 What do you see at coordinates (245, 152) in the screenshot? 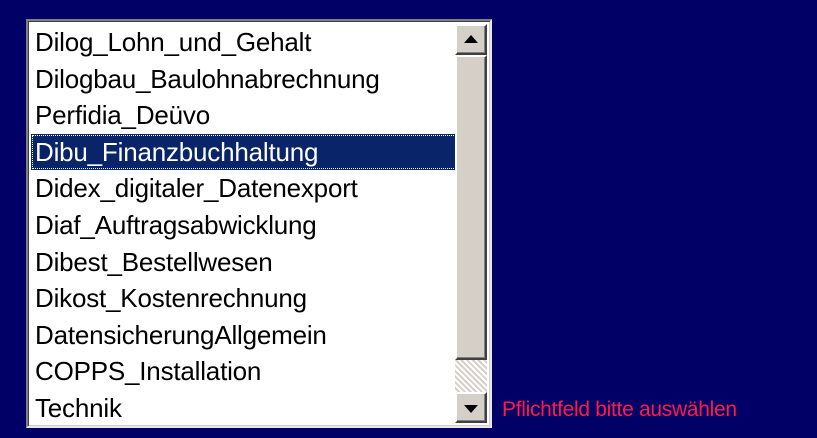
I see `list-item-selected: Dibu_Finanzbuchhaltung` at bounding box center [245, 152].